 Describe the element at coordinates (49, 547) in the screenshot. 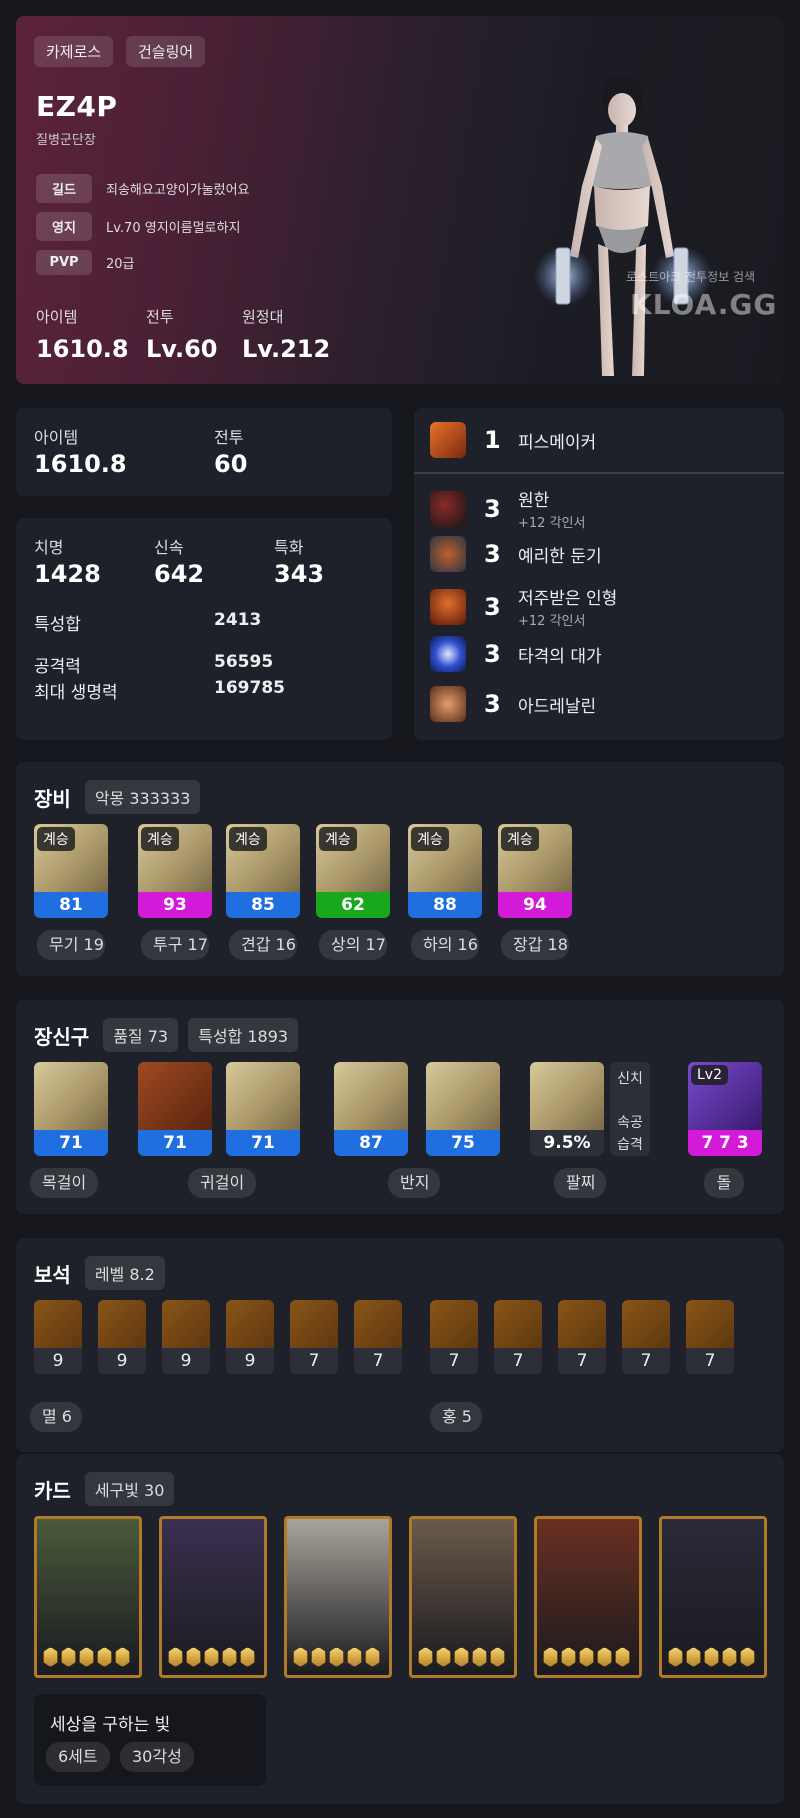

I see `crit-label: 치명` at that location.